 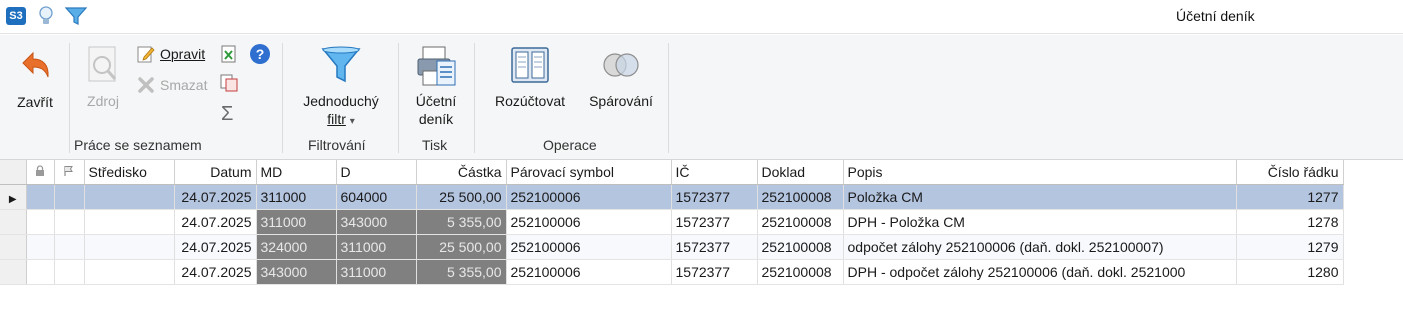 What do you see at coordinates (103, 77) in the screenshot?
I see `source-button: Zdroj` at bounding box center [103, 77].